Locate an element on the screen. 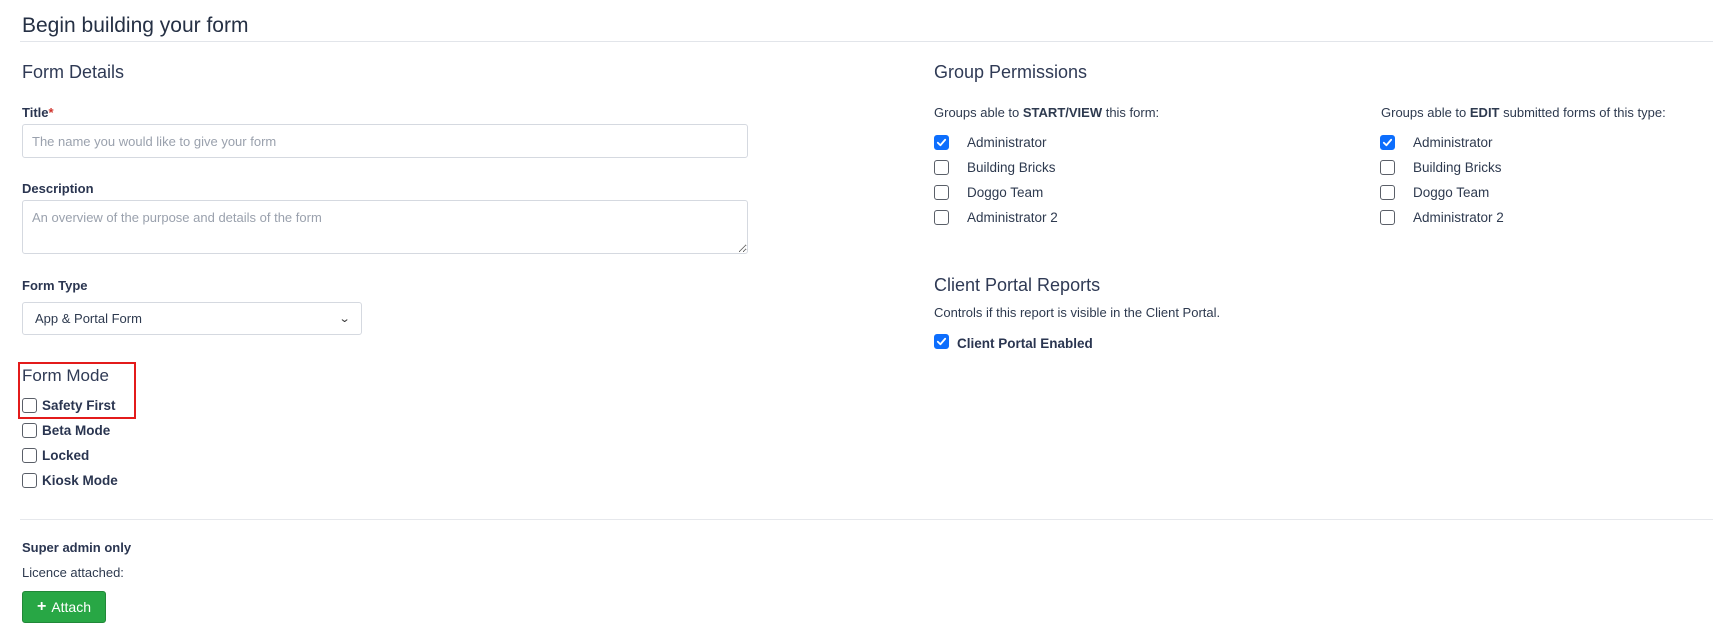  edit-doggo-team-label: Doggo Team is located at coordinates (1451, 192).